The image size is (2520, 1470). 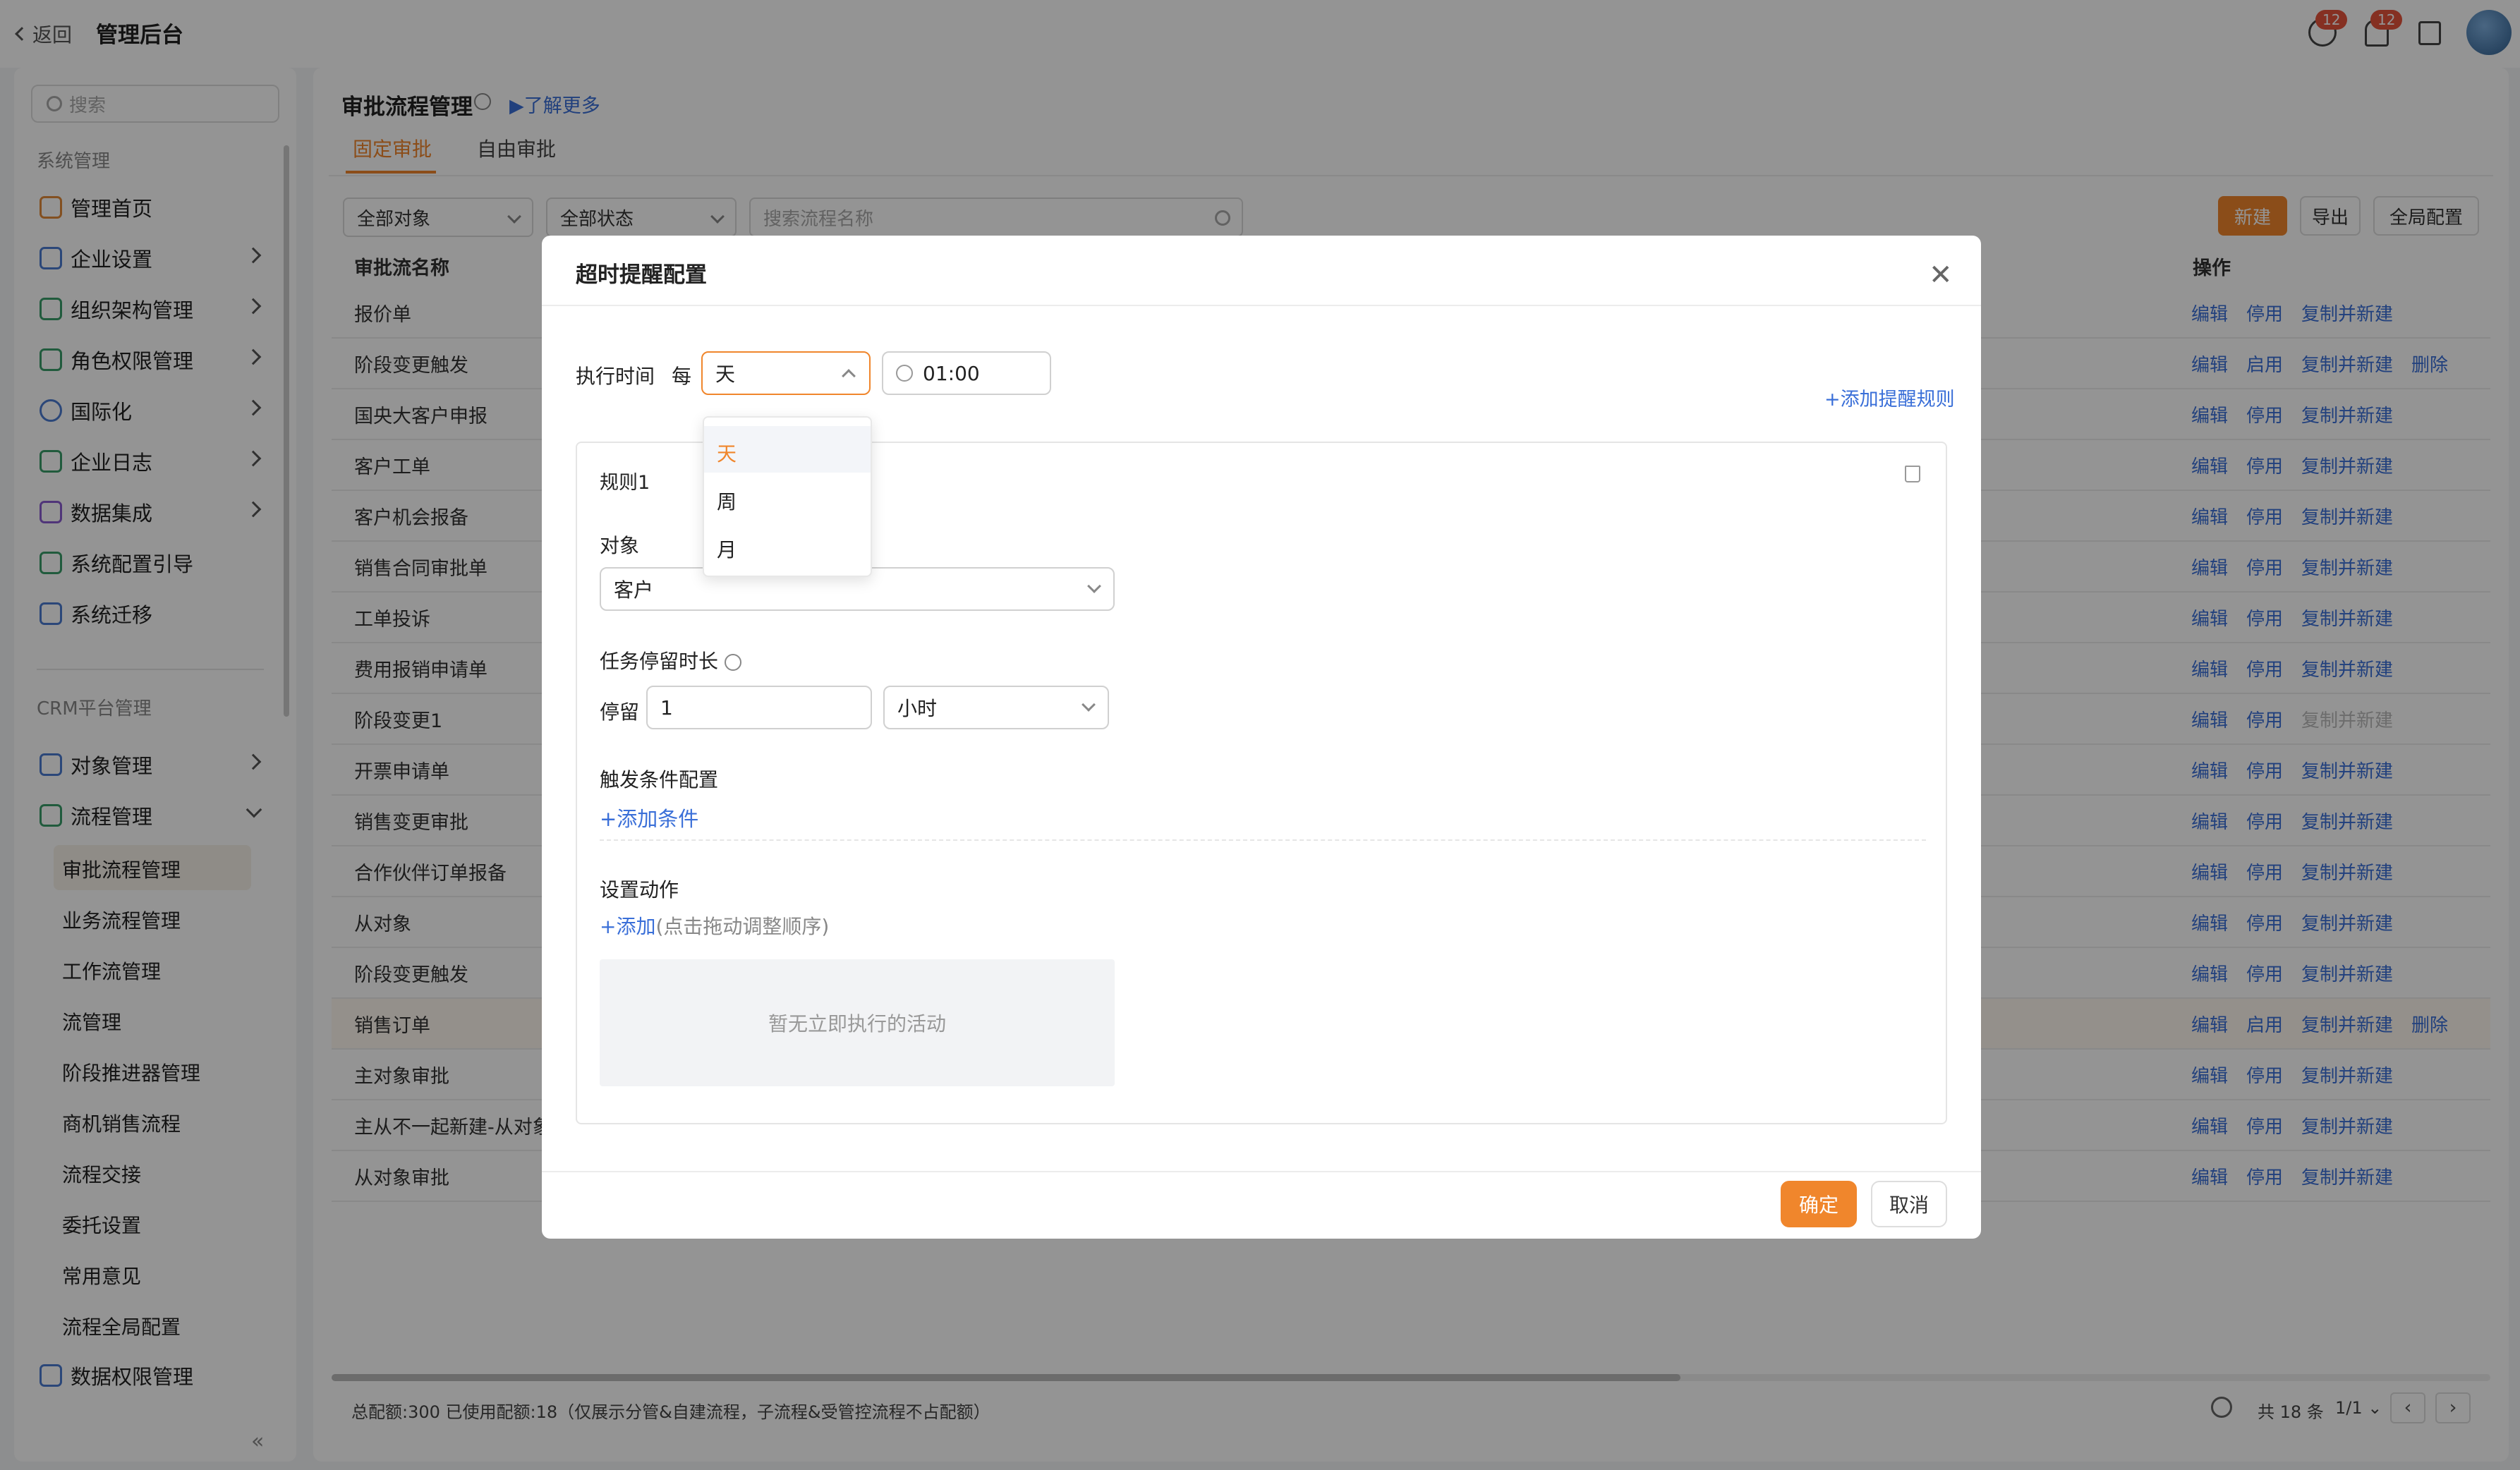 What do you see at coordinates (1890, 397) in the screenshot?
I see `add-rule-link: +添加提醒规则` at bounding box center [1890, 397].